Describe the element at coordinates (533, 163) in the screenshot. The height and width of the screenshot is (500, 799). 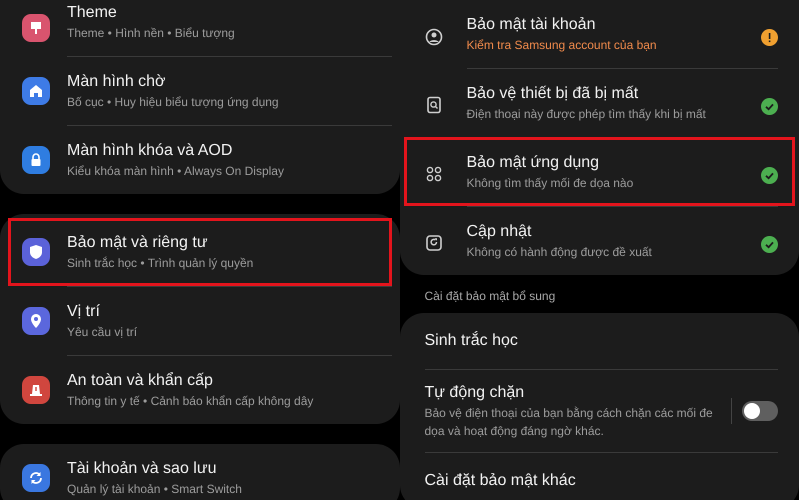
I see `item-title: Bảo mật ứng dụng` at that location.